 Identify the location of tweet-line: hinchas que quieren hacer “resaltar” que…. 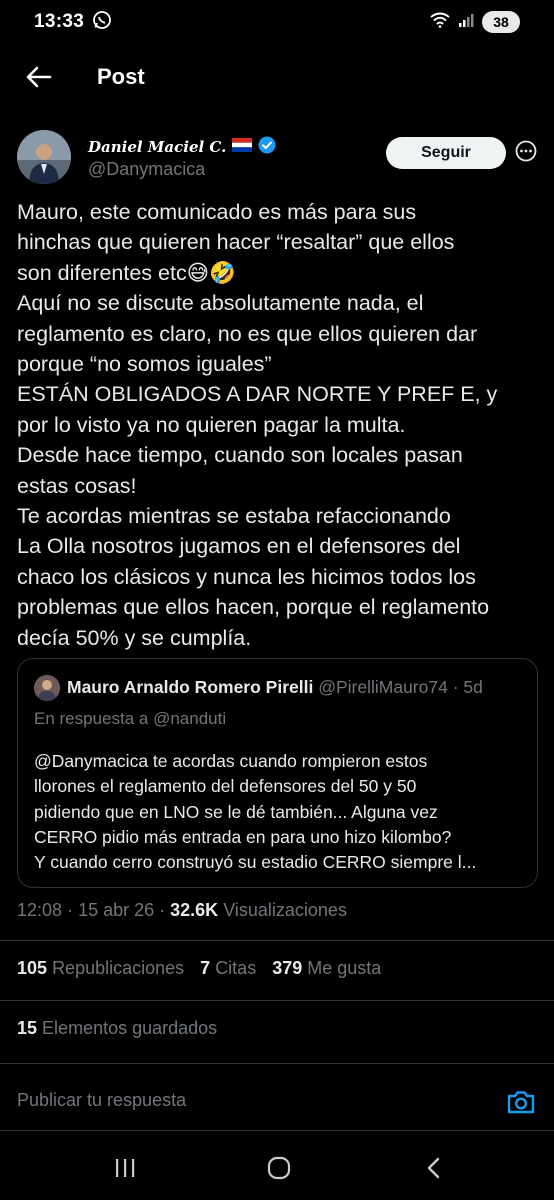
(236, 242).